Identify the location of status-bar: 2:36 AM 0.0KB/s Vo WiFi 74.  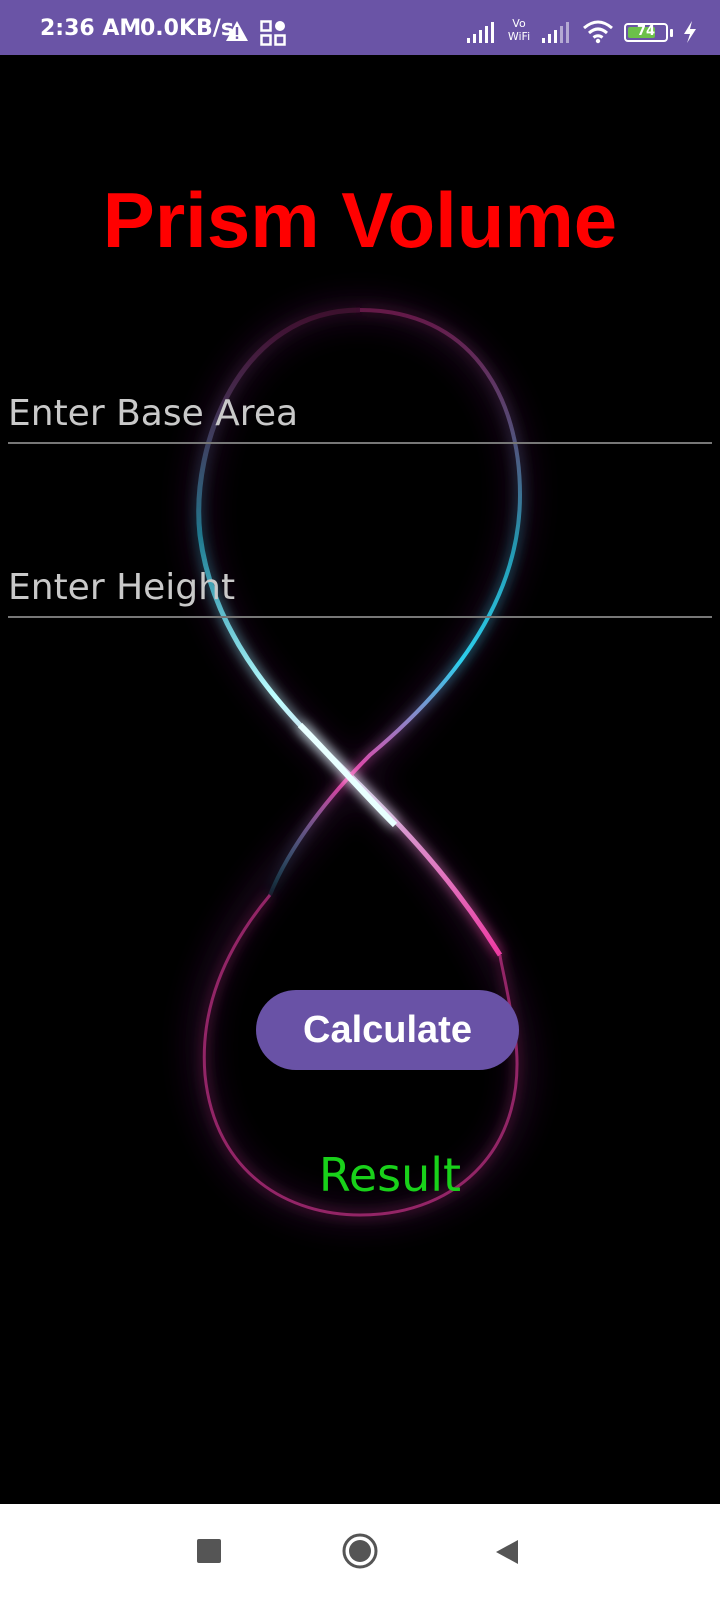
(360, 27).